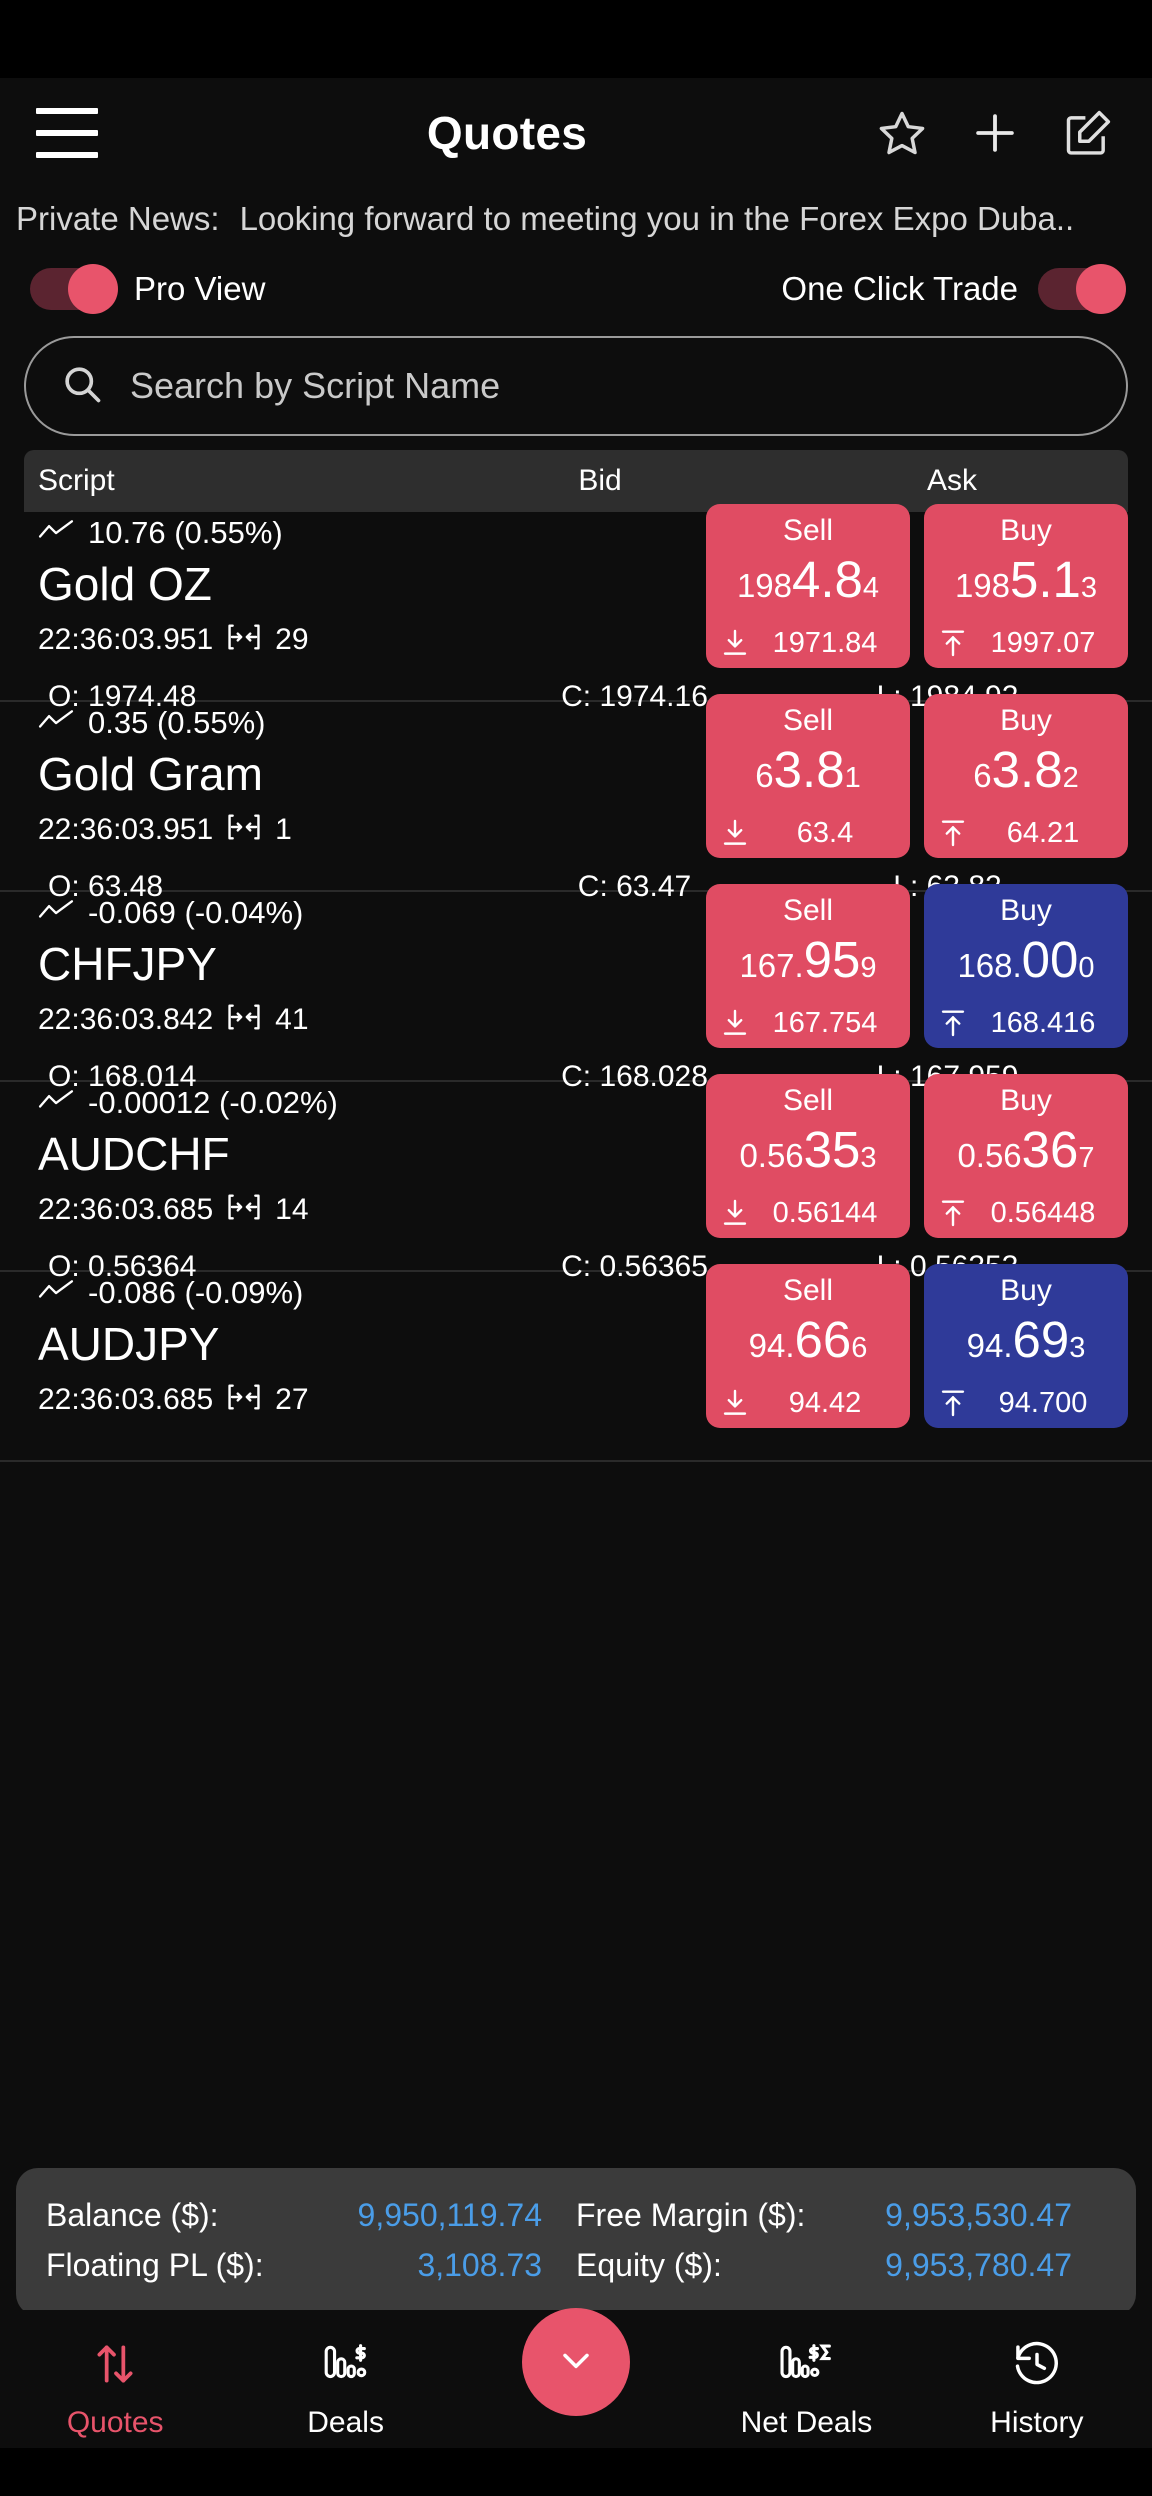 The image size is (1152, 2496). I want to click on sell-low-value: 63.4, so click(825, 832).